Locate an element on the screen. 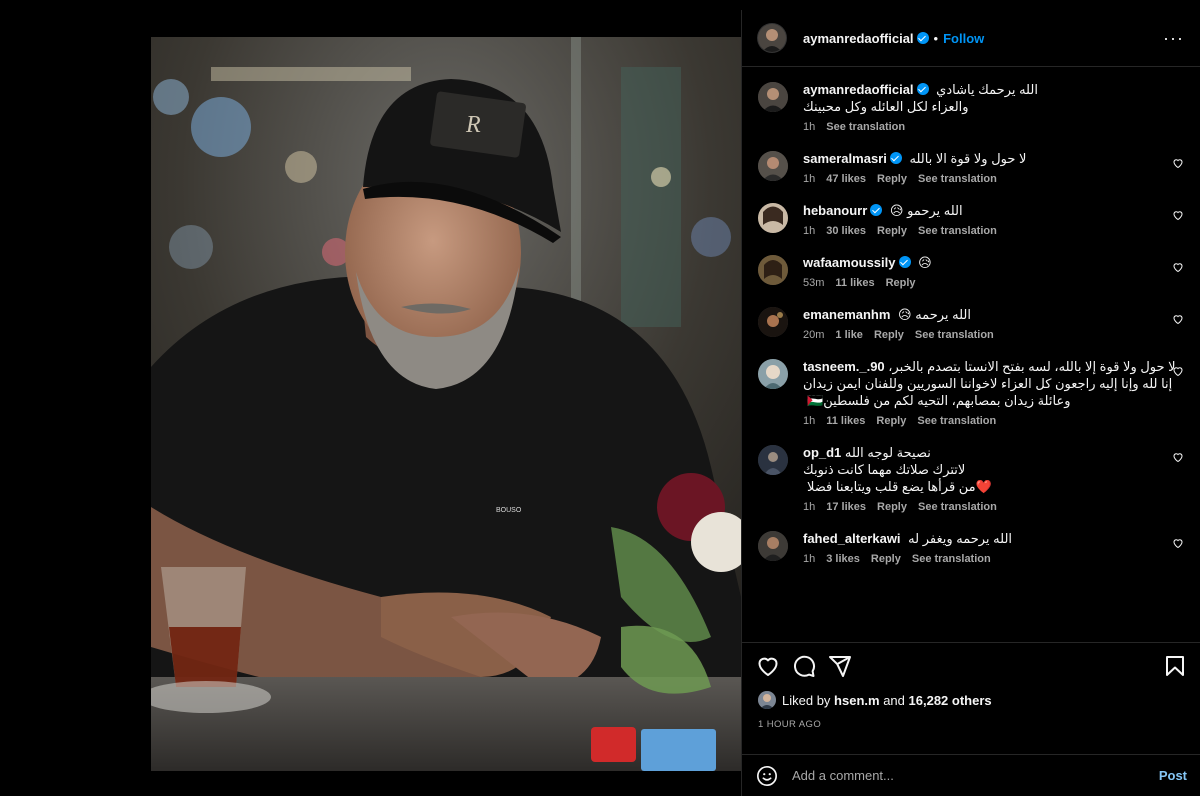 The height and width of the screenshot is (796, 1200). commenter-username: emanemanhm is located at coordinates (846, 314).